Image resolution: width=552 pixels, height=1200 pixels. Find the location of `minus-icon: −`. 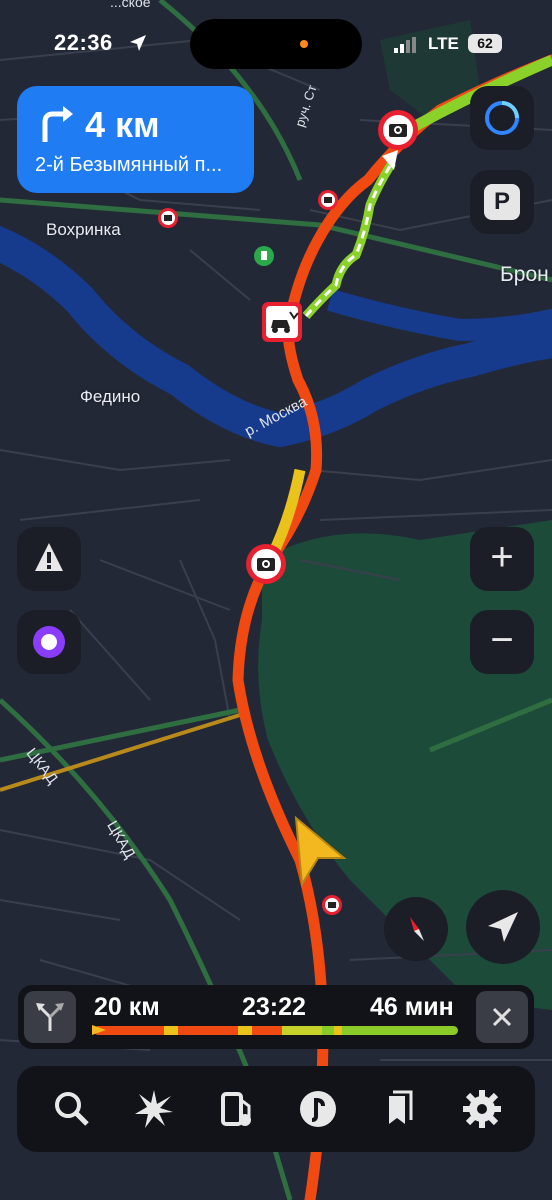

minus-icon: − is located at coordinates (502, 640).